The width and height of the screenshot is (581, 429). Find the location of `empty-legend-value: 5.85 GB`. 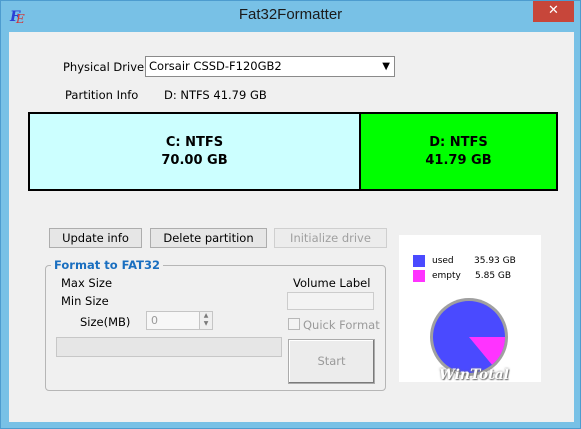

empty-legend-value: 5.85 GB is located at coordinates (493, 276).